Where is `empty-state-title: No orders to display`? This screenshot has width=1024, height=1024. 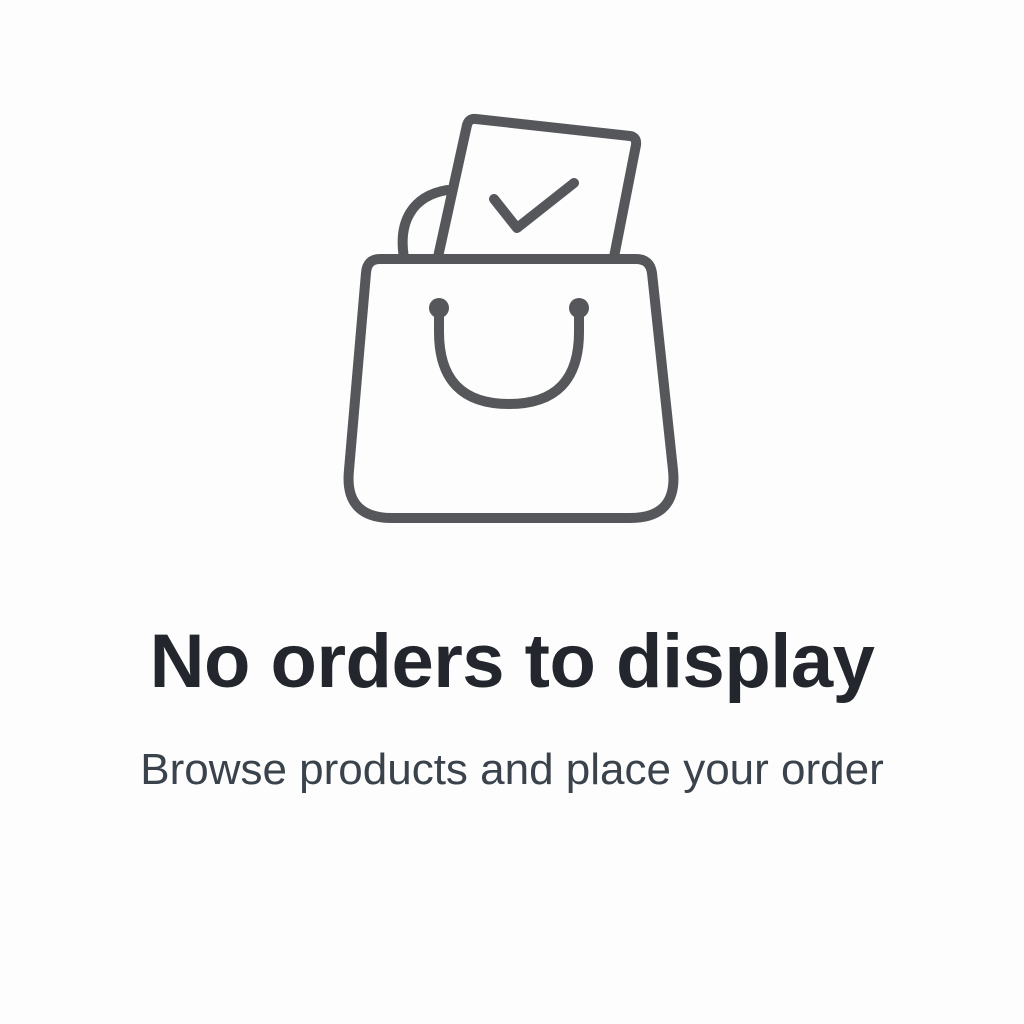
empty-state-title: No orders to display is located at coordinates (512, 661).